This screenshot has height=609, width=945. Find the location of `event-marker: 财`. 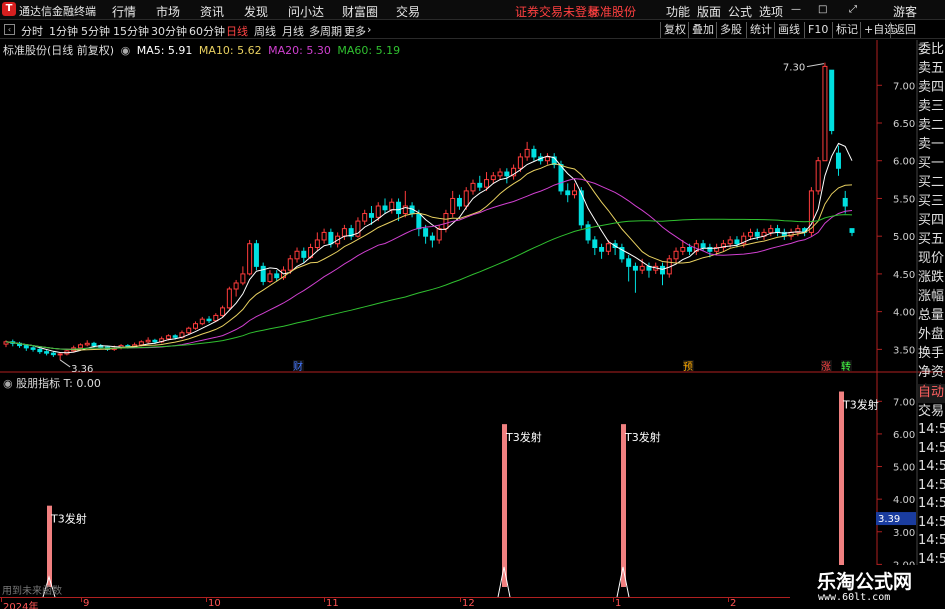

event-marker: 财 is located at coordinates (298, 366).